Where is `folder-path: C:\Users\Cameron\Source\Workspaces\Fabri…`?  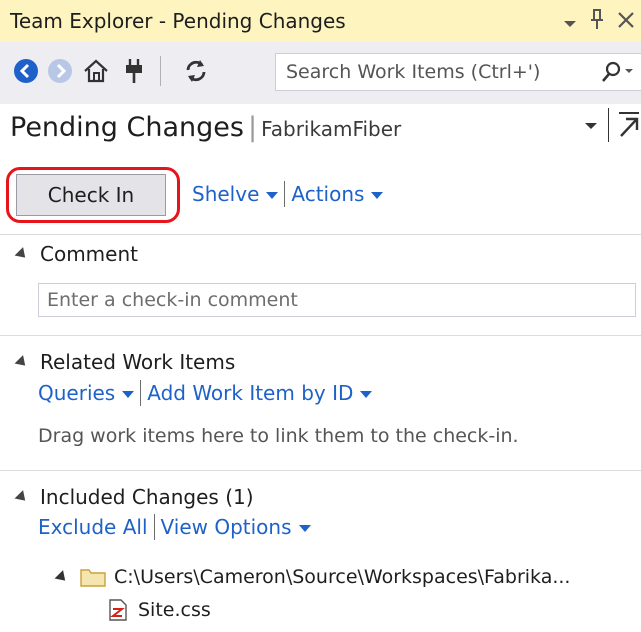
folder-path: C:\Users\Cameron\Source\Workspaces\Fabri… is located at coordinates (342, 577).